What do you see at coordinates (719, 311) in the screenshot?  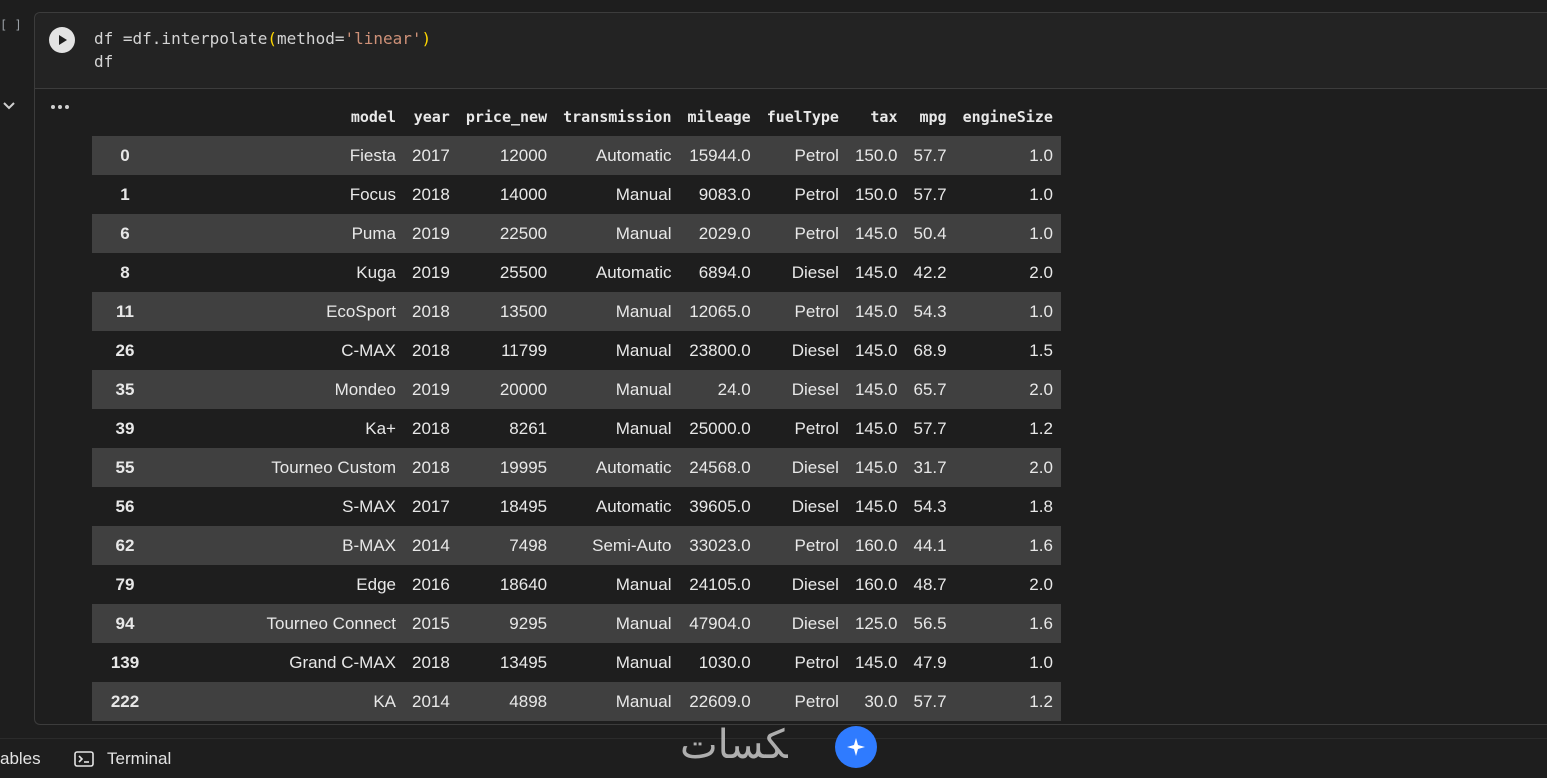 I see `table-cell: 12065.0` at bounding box center [719, 311].